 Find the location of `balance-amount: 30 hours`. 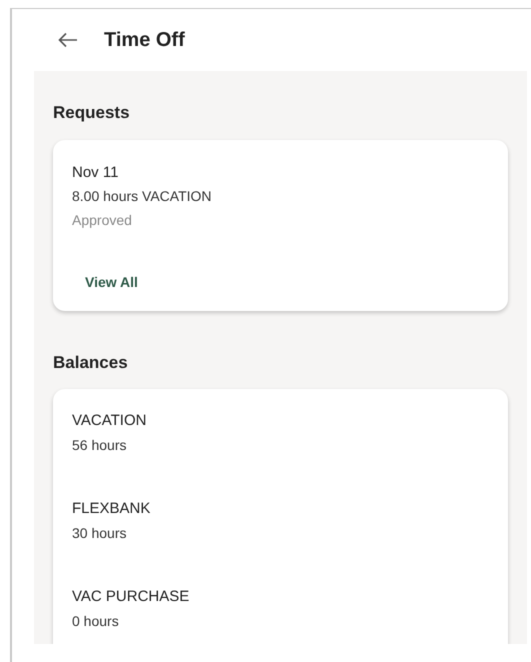

balance-amount: 30 hours is located at coordinates (99, 533).